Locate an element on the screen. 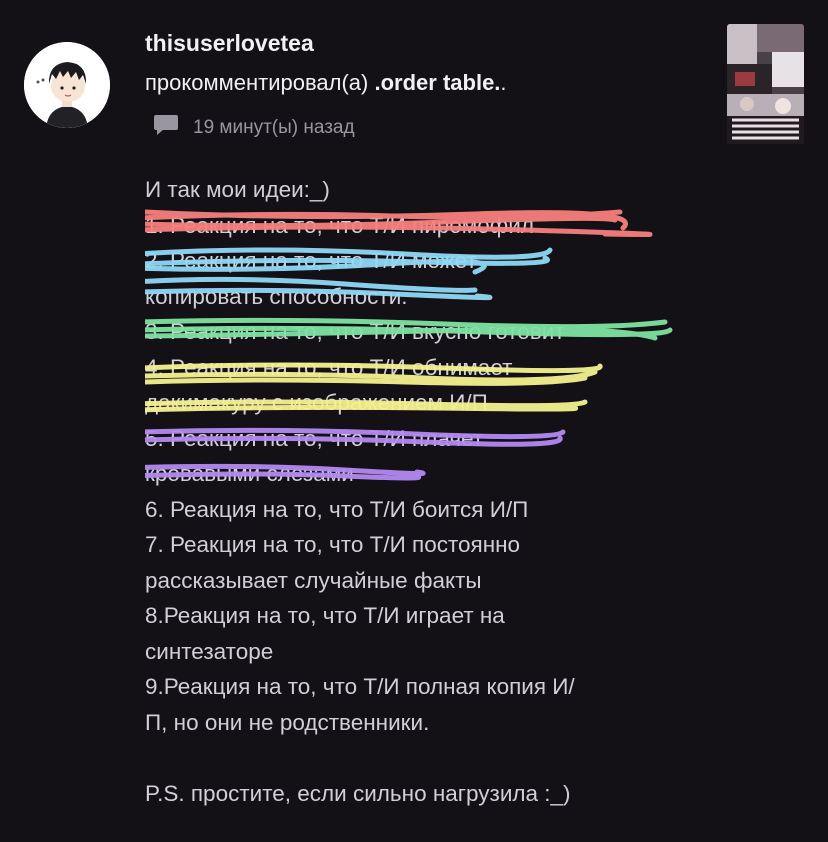  username: thisuserlovetea is located at coordinates (229, 43).